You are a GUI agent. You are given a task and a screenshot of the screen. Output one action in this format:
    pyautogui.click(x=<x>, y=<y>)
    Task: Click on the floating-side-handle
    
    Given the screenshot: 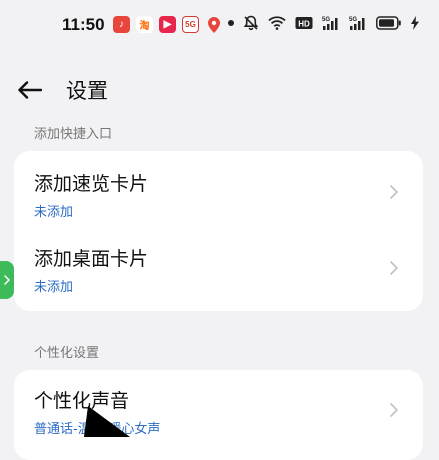 What is the action you would take?
    pyautogui.click(x=7, y=280)
    